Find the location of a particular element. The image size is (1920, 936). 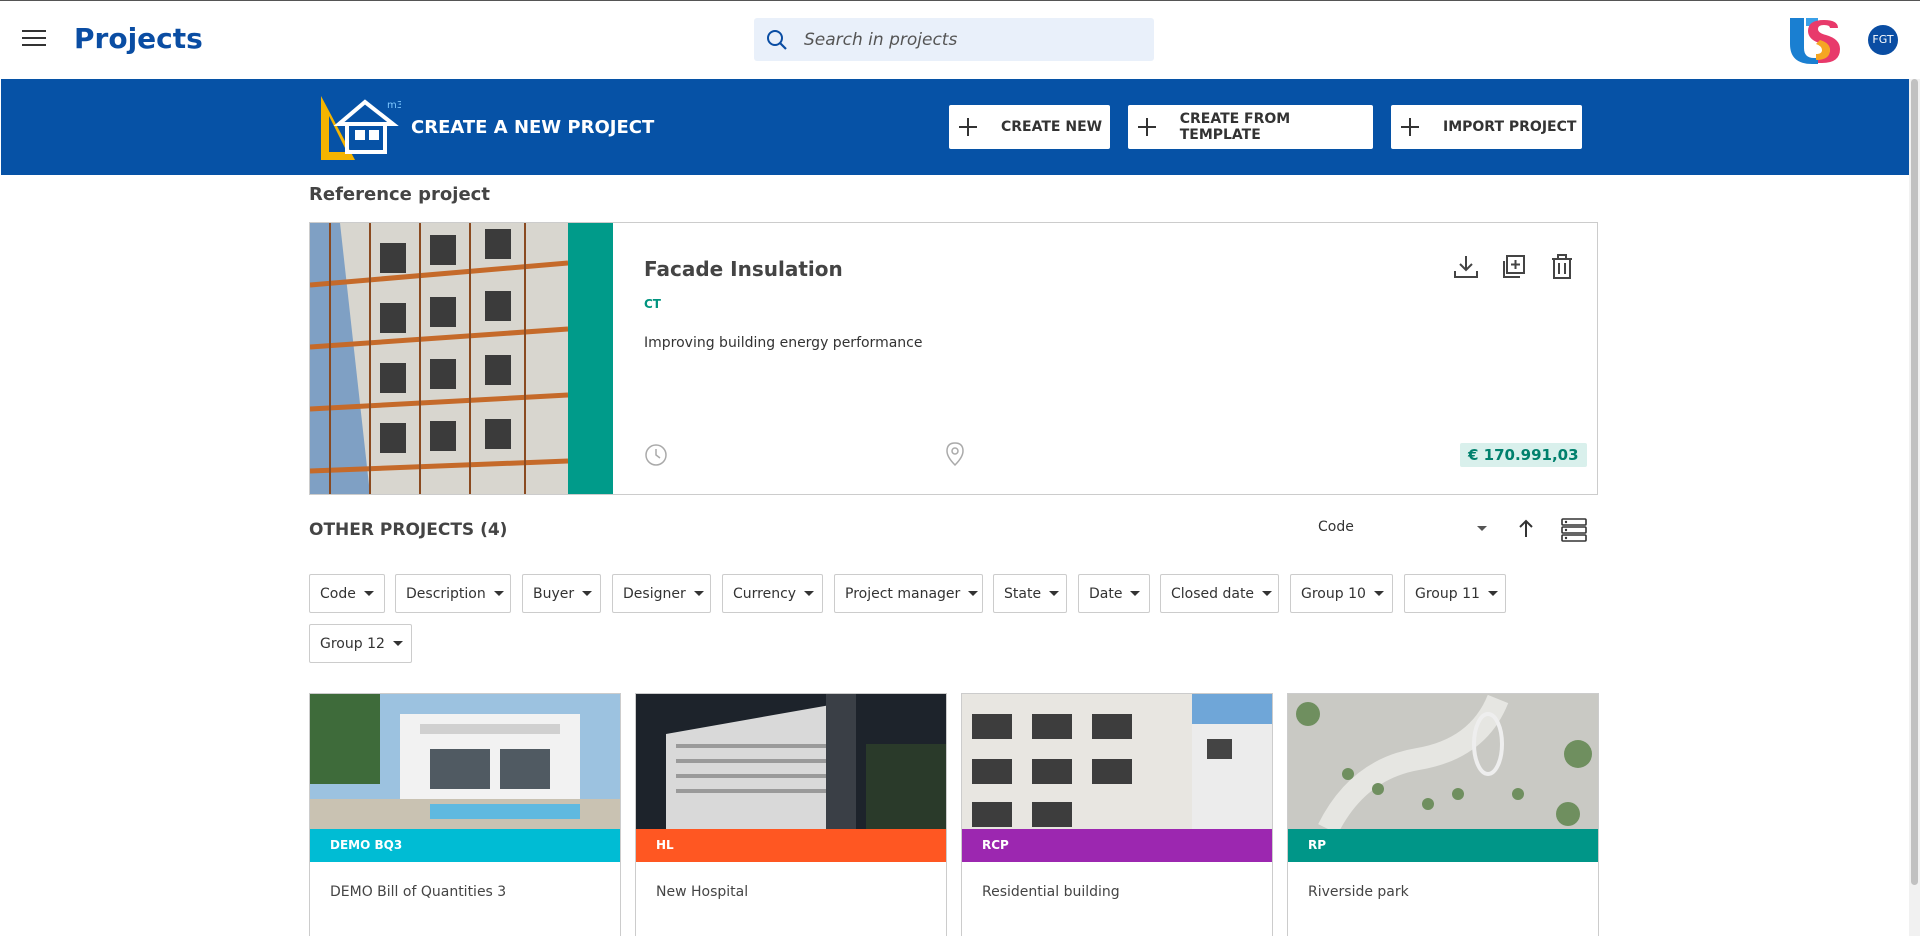

trash-icon is located at coordinates (1562, 267).